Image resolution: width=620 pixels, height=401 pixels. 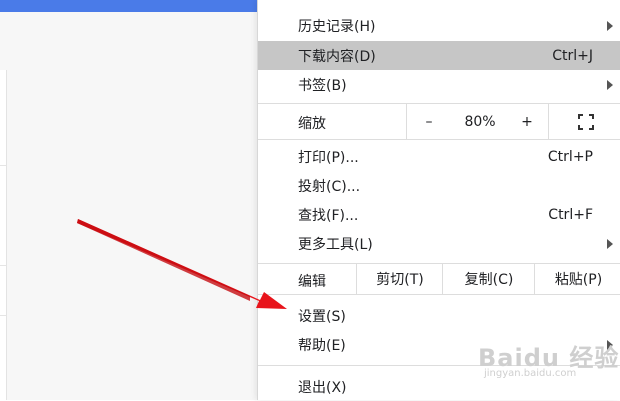 I want to click on menu-item-label: 帮助(E), so click(x=322, y=345).